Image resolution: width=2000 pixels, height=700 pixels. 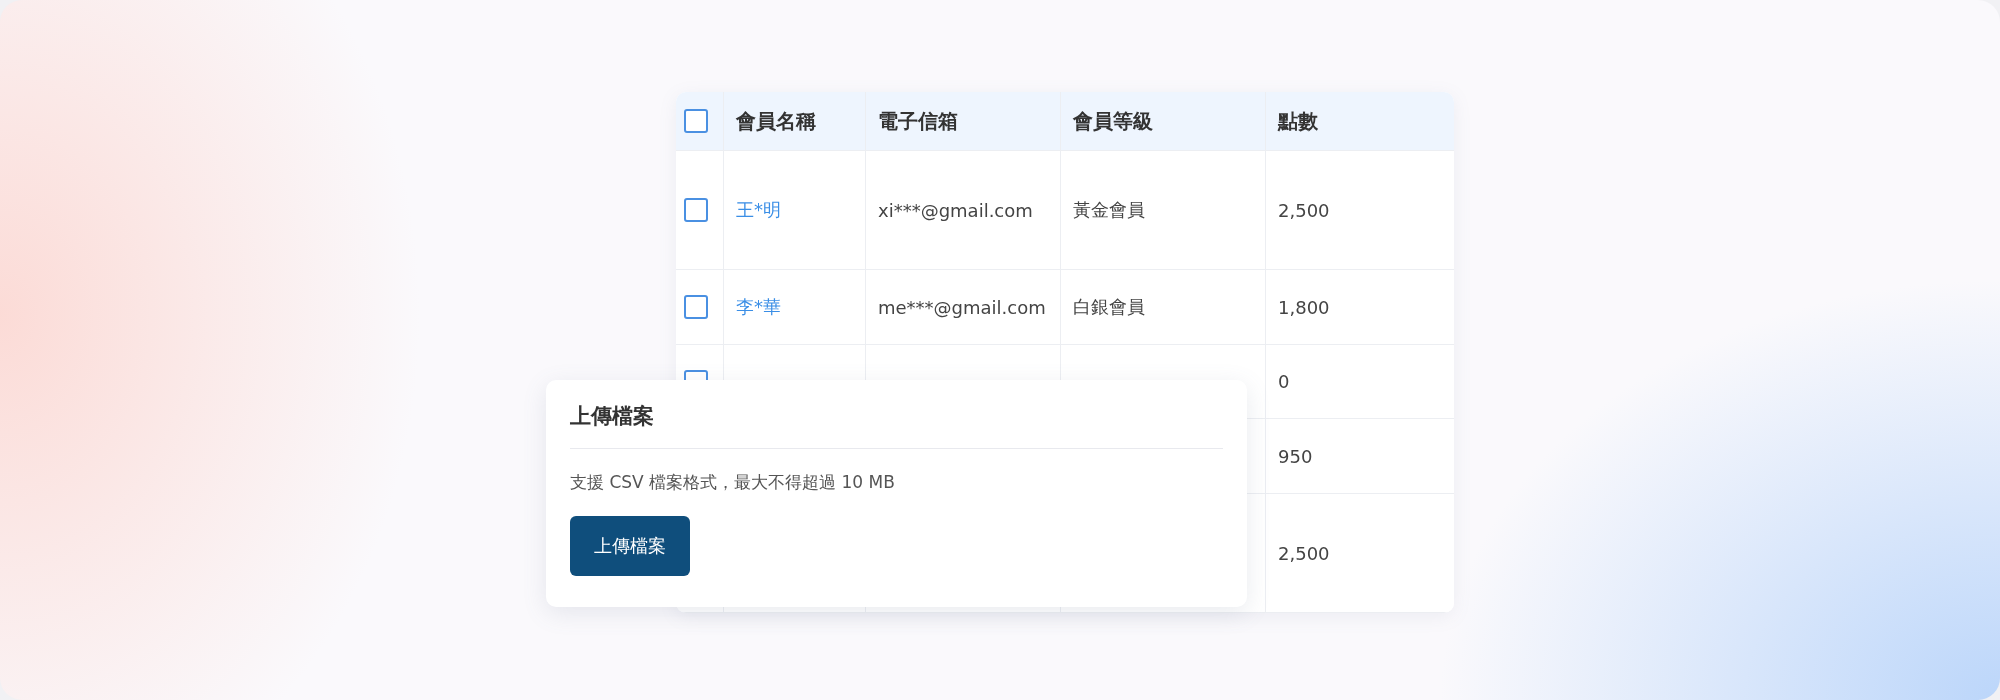 What do you see at coordinates (918, 121) in the screenshot?
I see `column-header: 電子信箱` at bounding box center [918, 121].